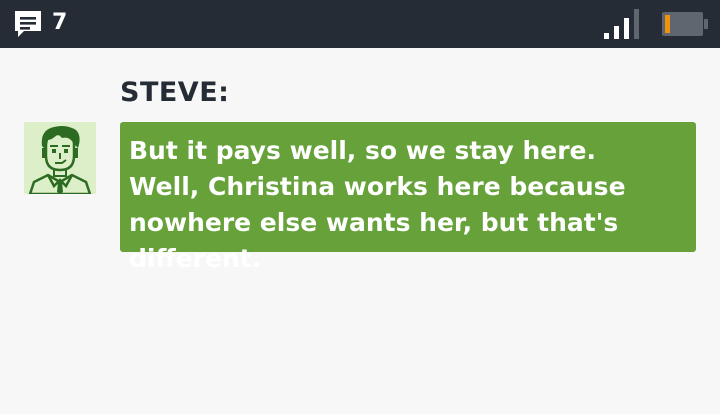 This screenshot has height=414, width=720. I want to click on signal-strength-icon, so click(621, 24).